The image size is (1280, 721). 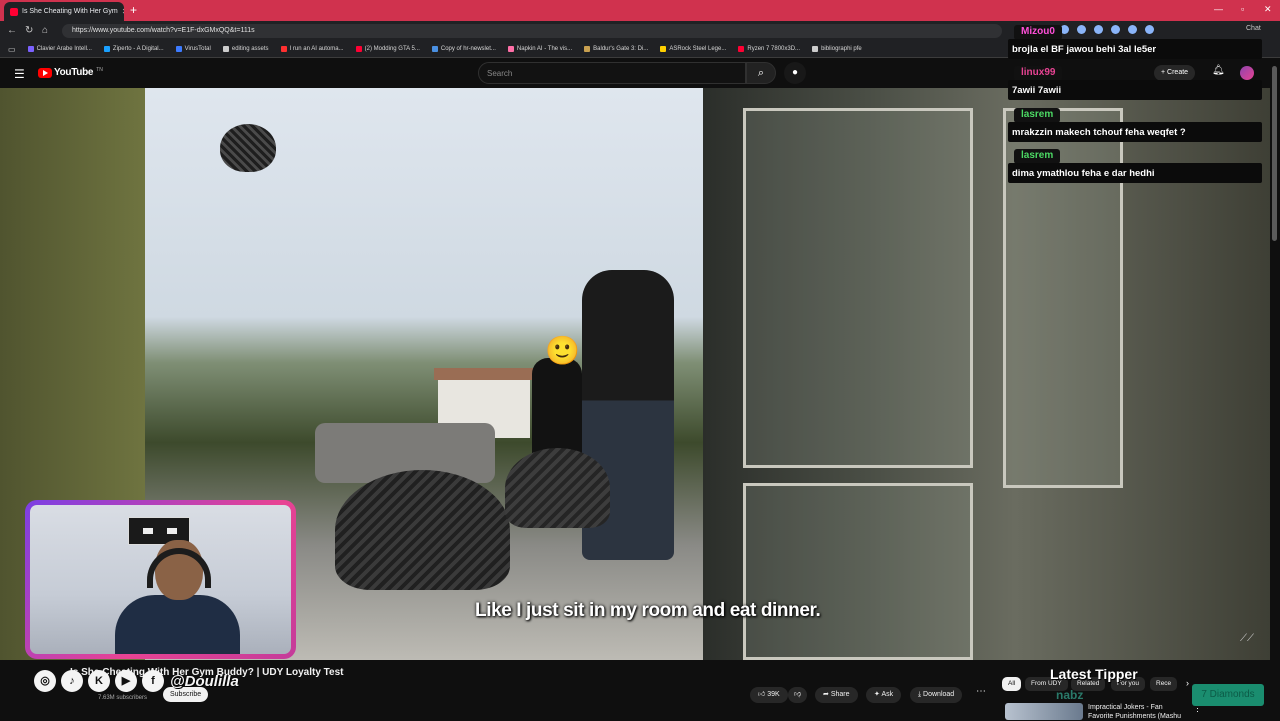 What do you see at coordinates (1274, 153) in the screenshot?
I see `page-scrollbar` at bounding box center [1274, 153].